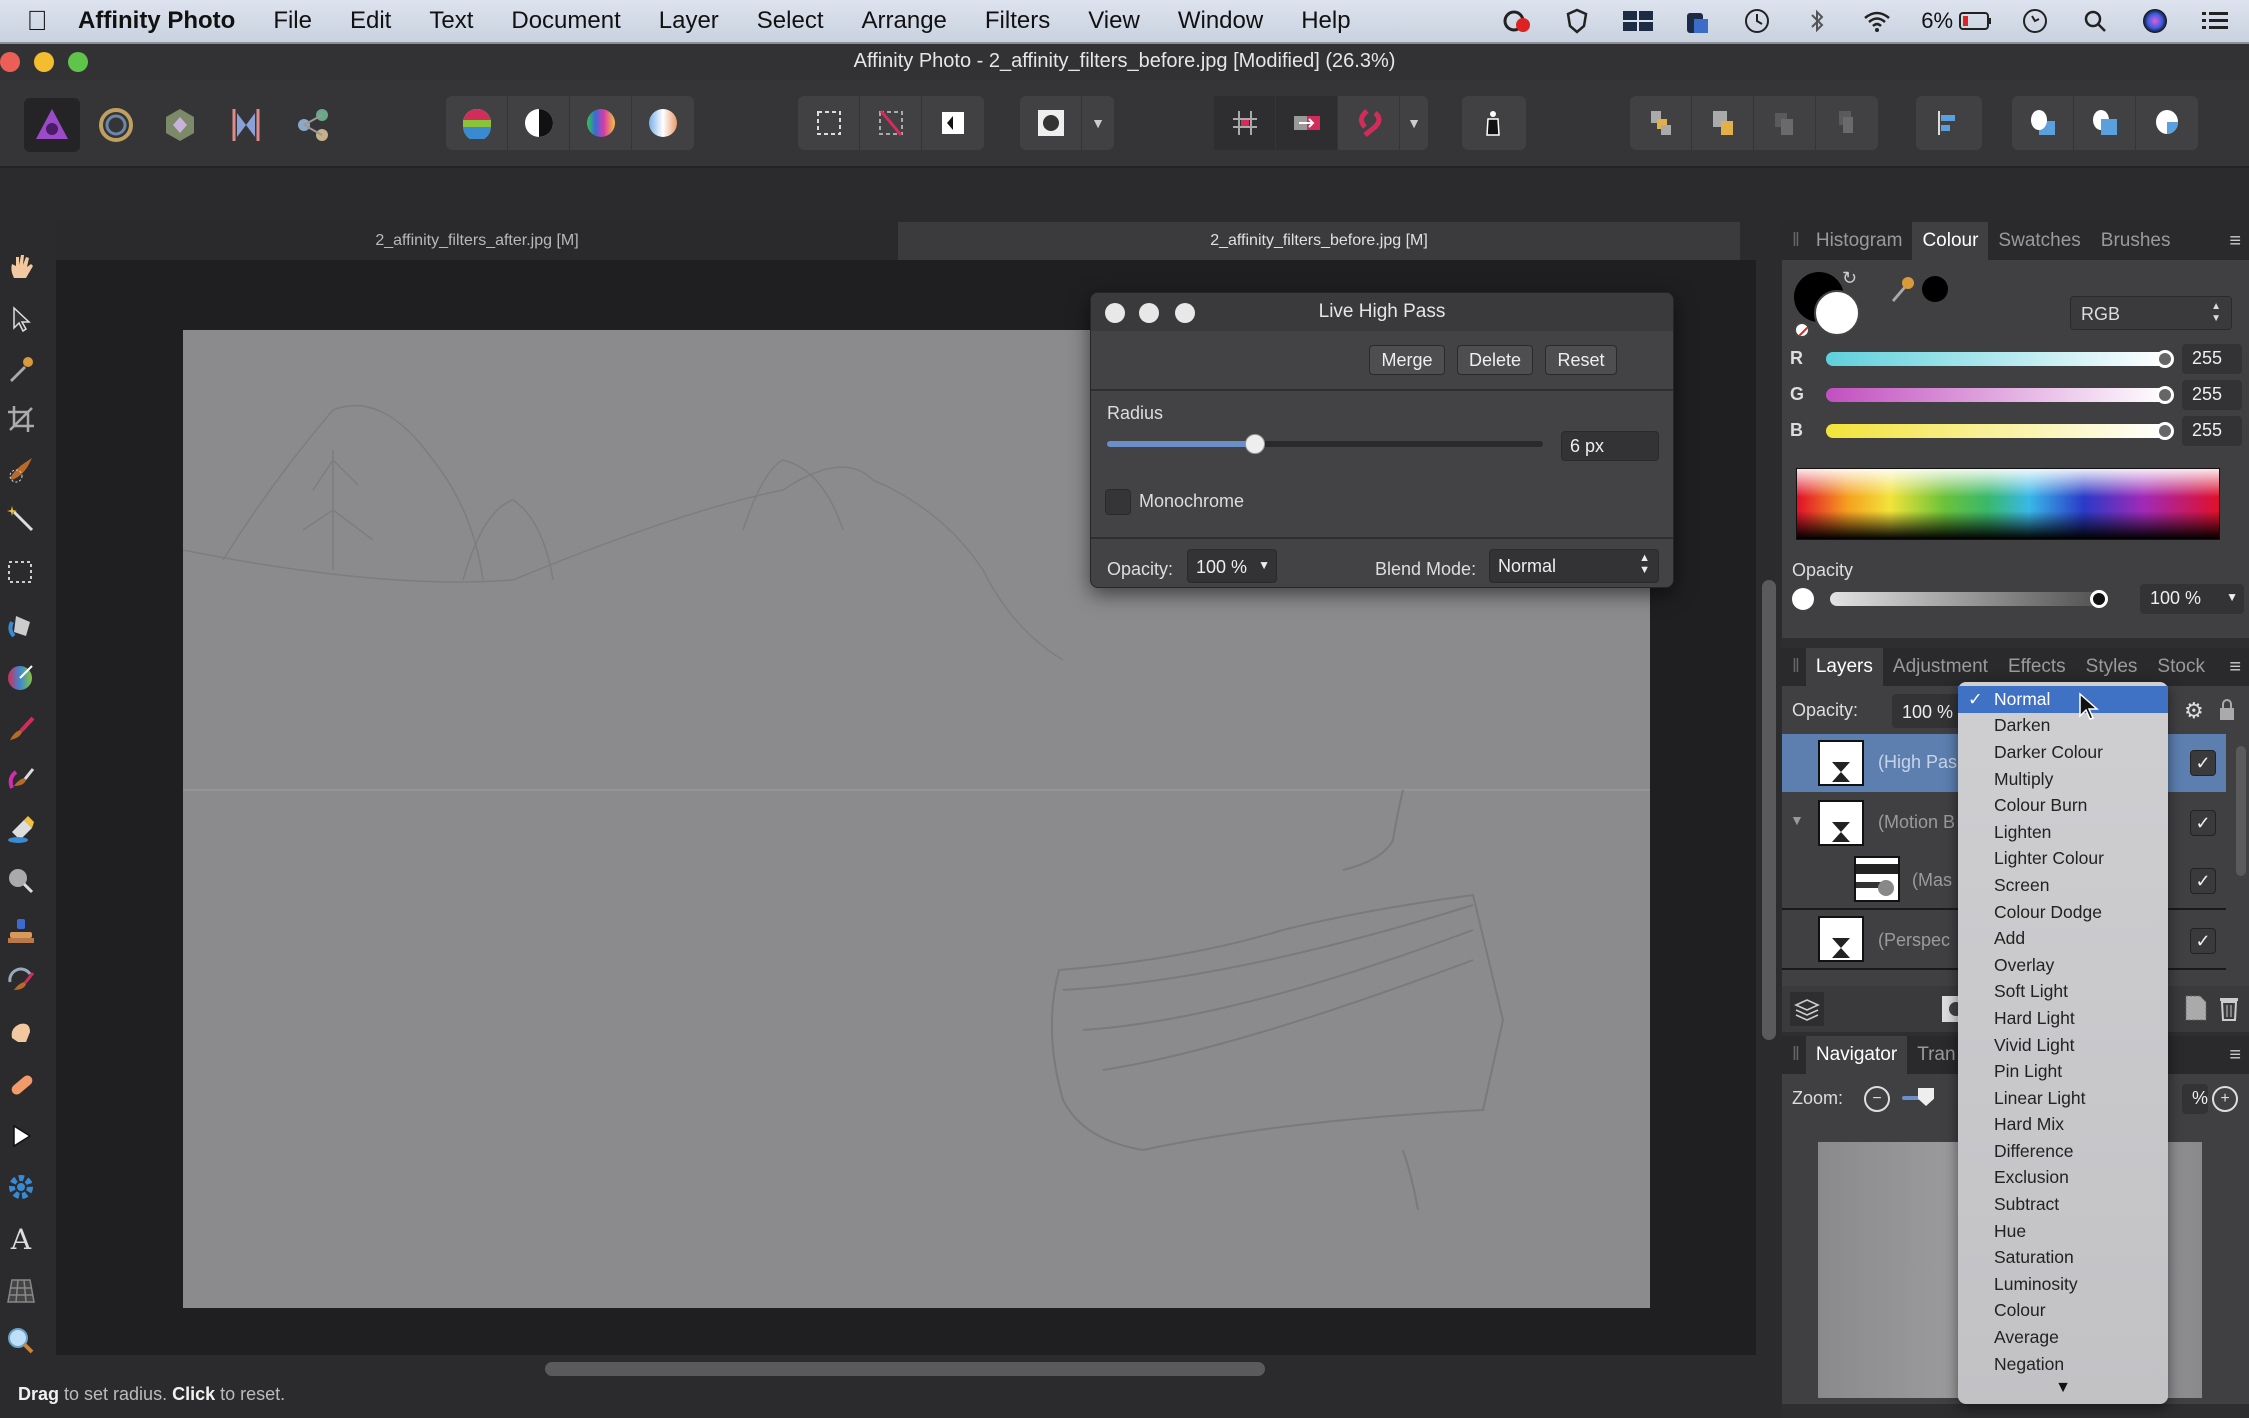  What do you see at coordinates (1098, 123) in the screenshot?
I see `quick-mask-dropdown-icon: ▼` at bounding box center [1098, 123].